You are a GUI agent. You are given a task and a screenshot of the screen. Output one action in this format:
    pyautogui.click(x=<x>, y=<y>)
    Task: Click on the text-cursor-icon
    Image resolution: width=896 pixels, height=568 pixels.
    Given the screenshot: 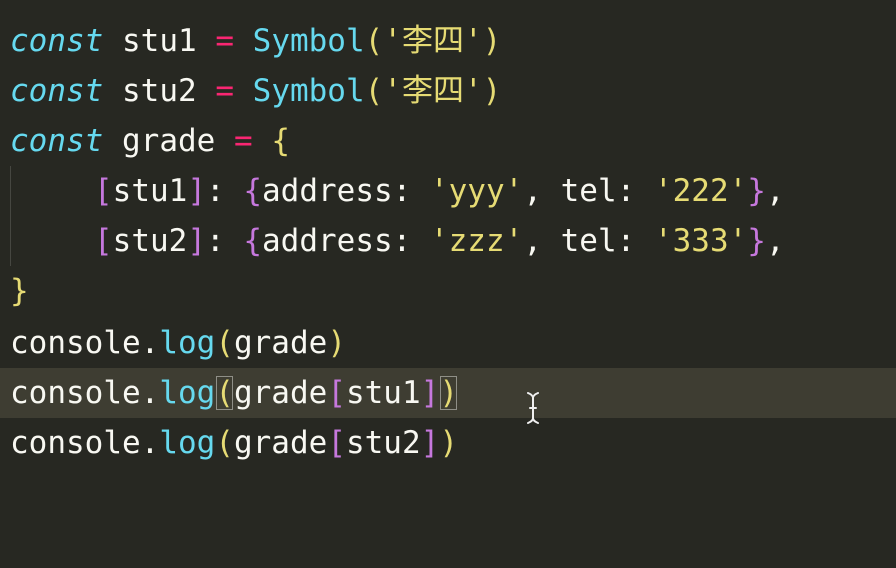 What is the action you would take?
    pyautogui.click(x=533, y=408)
    